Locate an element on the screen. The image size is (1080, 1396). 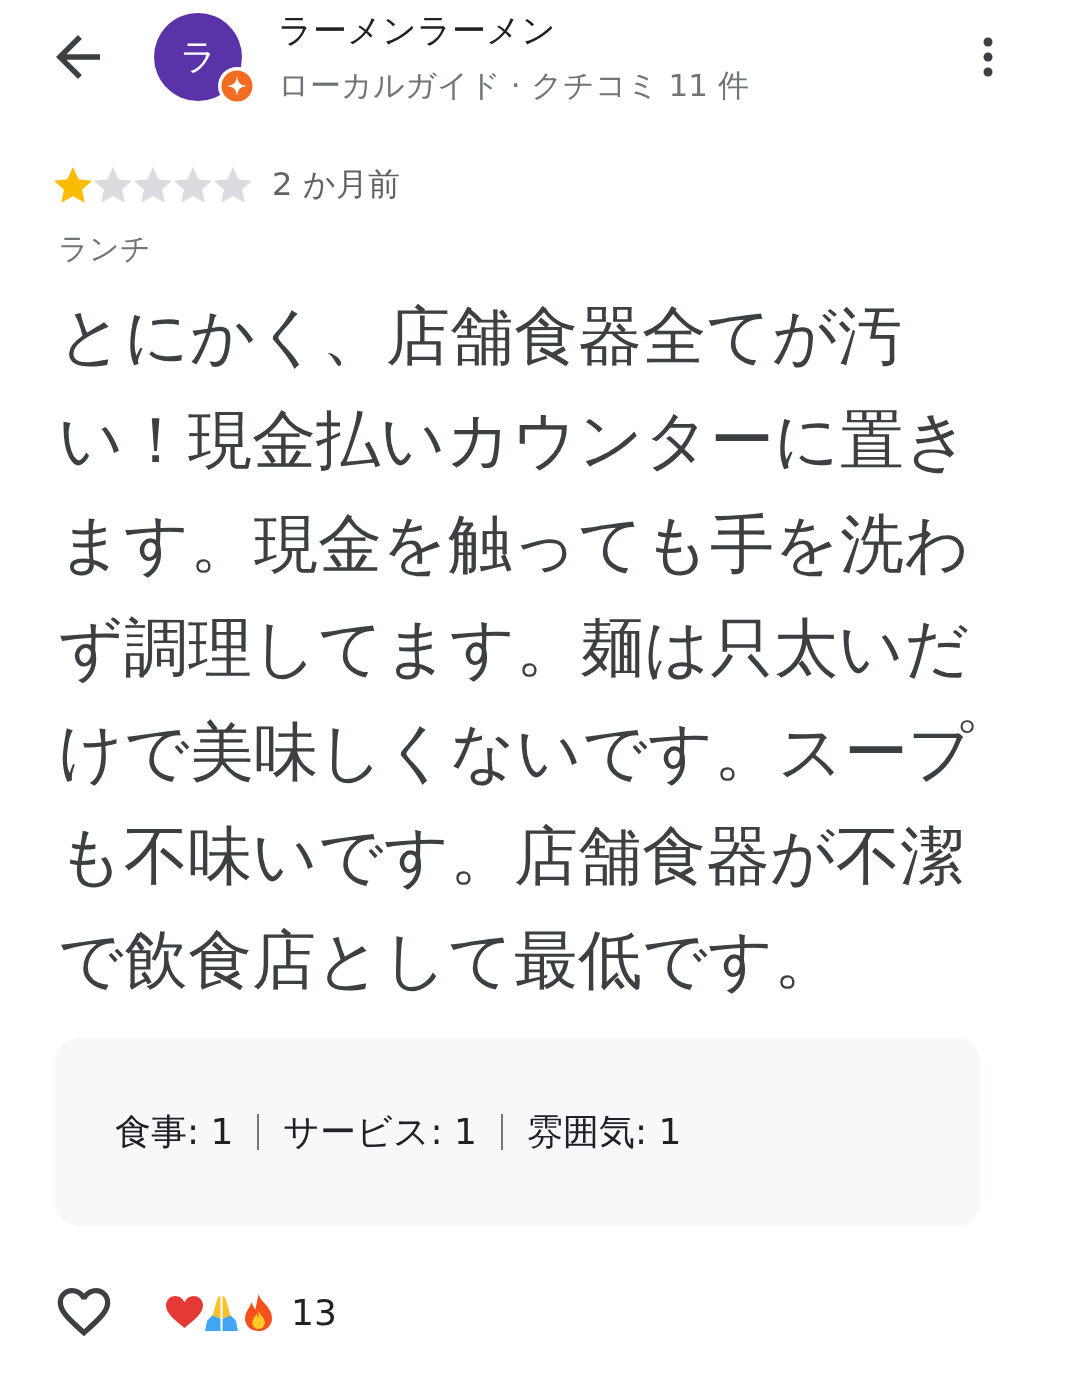
aspect-rating: サービス: 1 is located at coordinates (380, 1131).